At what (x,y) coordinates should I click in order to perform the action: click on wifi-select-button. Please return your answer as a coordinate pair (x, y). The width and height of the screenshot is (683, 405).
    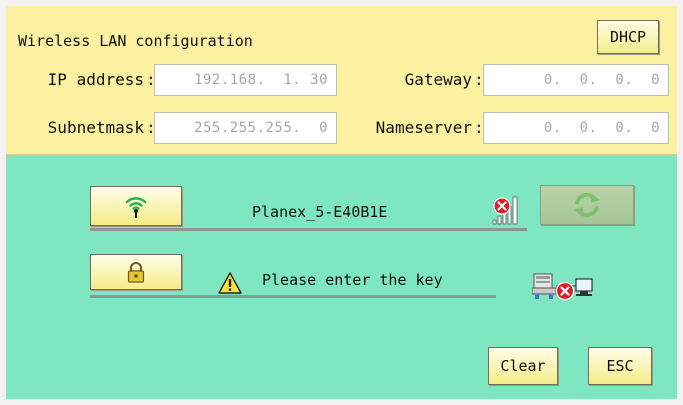
    Looking at the image, I should click on (136, 206).